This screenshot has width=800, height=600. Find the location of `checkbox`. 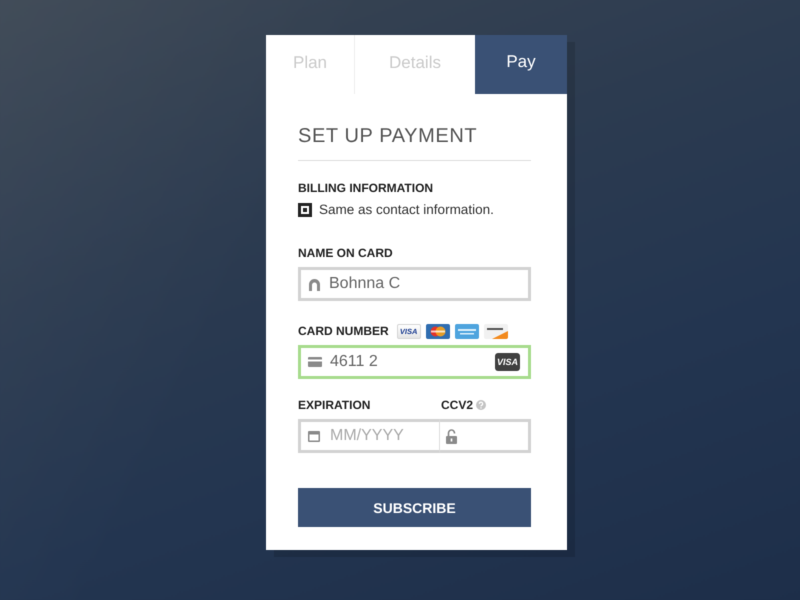

checkbox is located at coordinates (305, 209).